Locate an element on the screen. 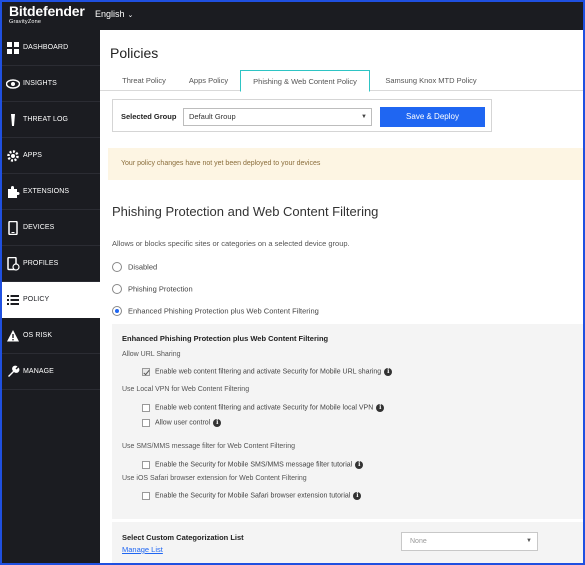 This screenshot has height=565, width=585. sidebar-item-threat-log: THREAT LOG is located at coordinates (51, 120).